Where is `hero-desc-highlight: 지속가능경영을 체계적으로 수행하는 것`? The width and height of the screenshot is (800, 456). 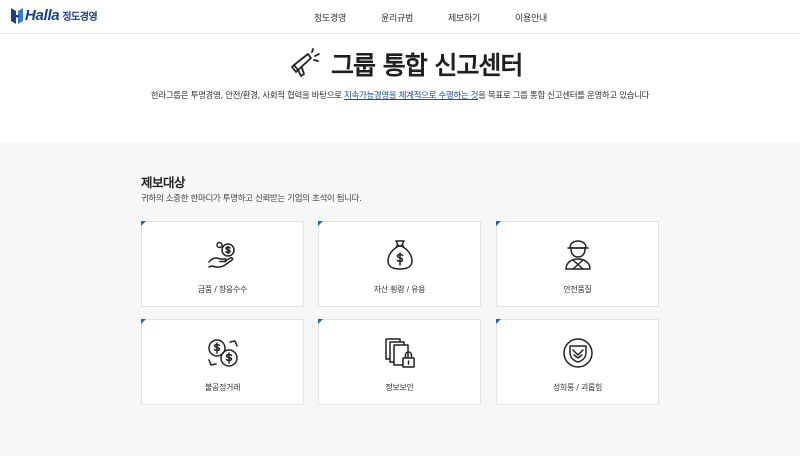
hero-desc-highlight: 지속가능경영을 체계적으로 수행하는 것 is located at coordinates (411, 96).